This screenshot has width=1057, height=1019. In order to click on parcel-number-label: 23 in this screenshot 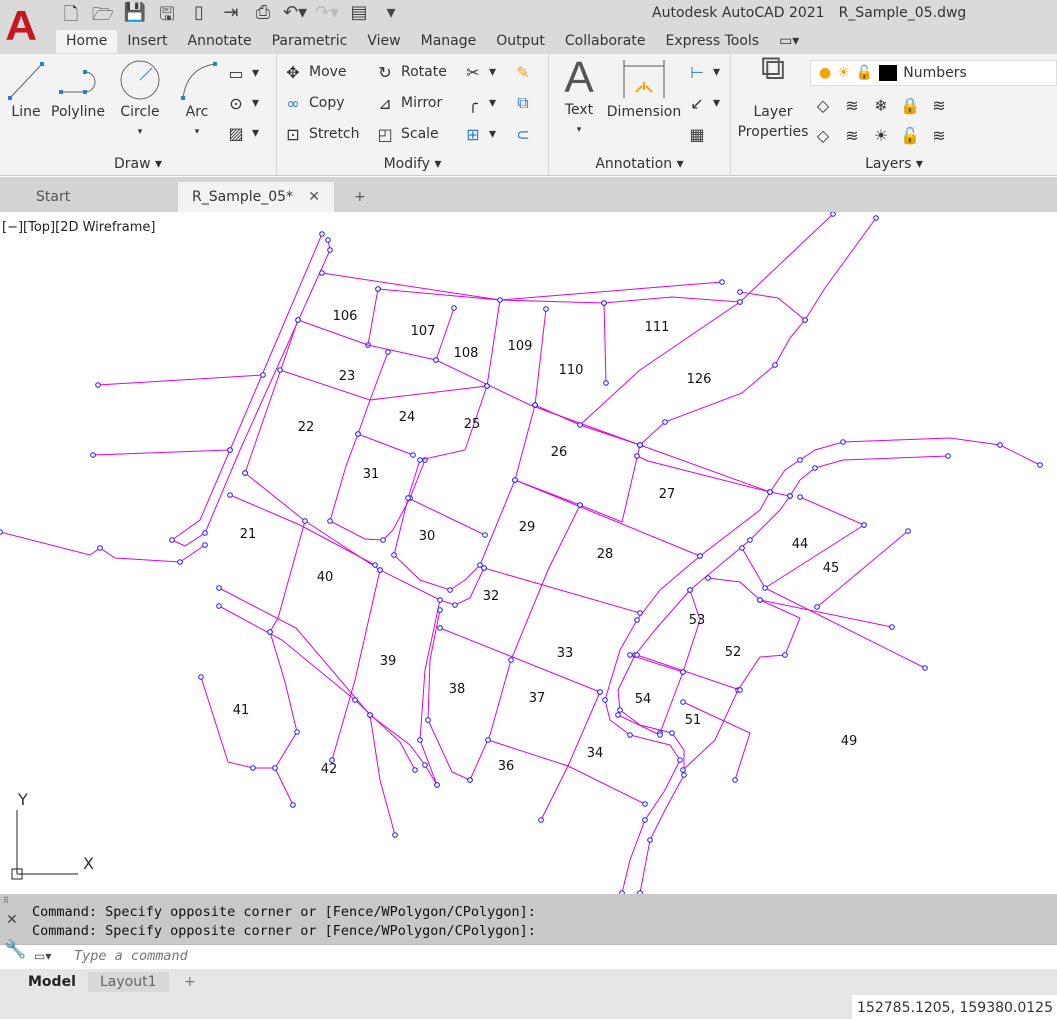, I will do `click(347, 376)`.